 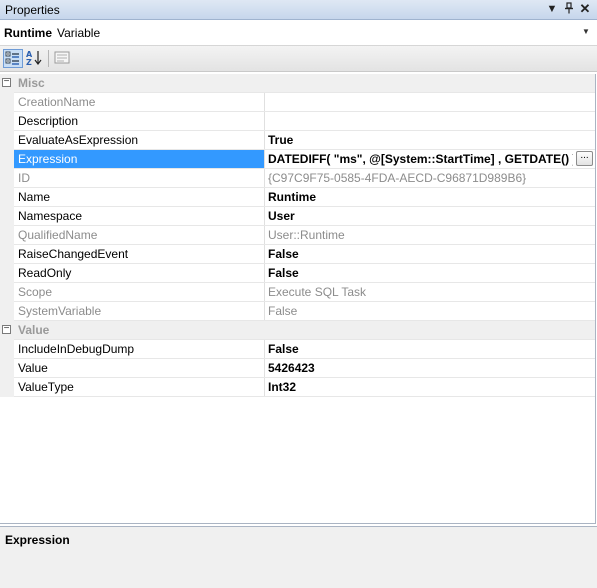 I want to click on property-row-scope: Scope Execute SQL Task, so click(x=297, y=292).